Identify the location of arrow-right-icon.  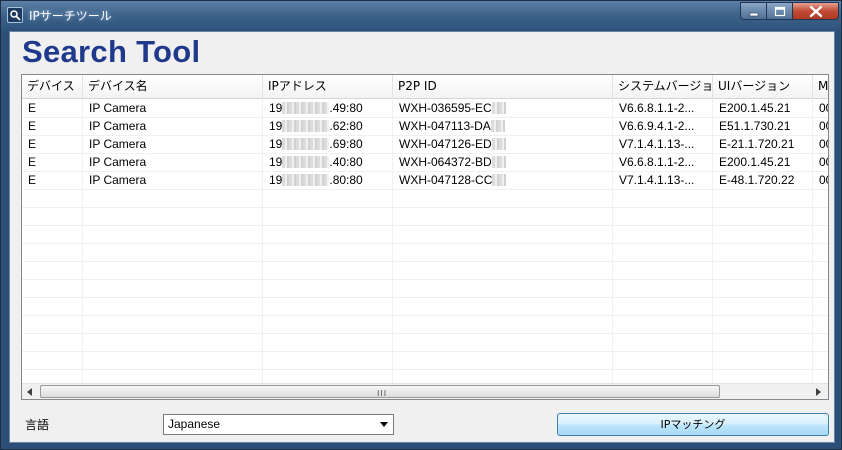
(818, 392).